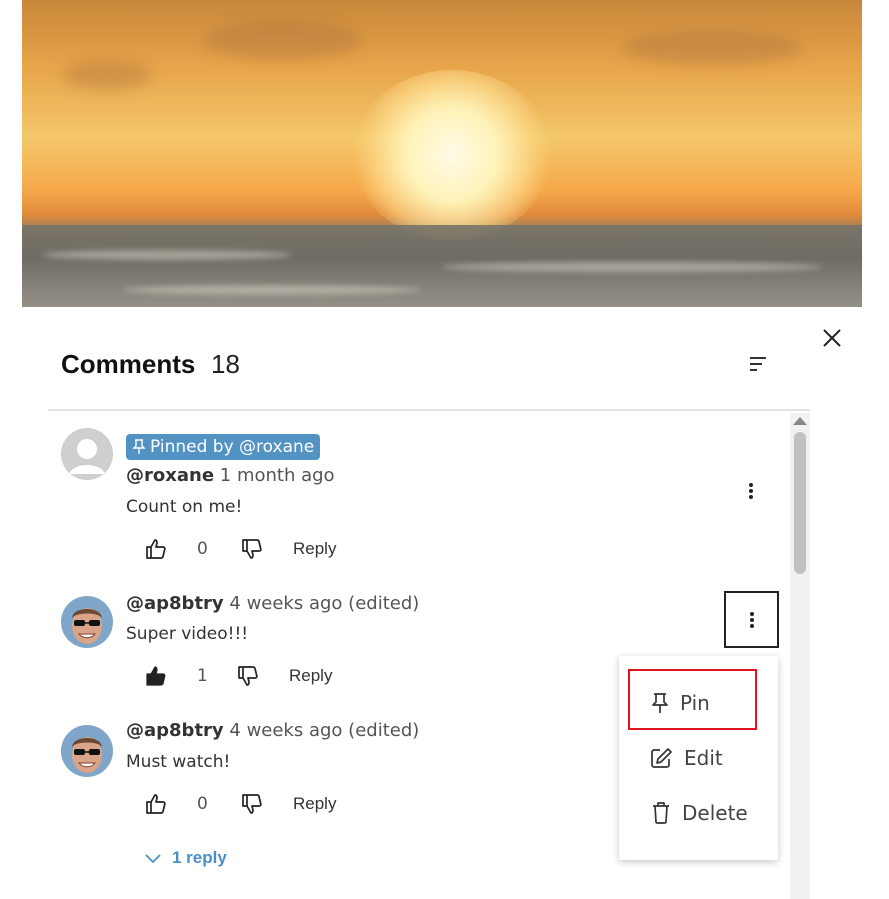 The image size is (889, 899). What do you see at coordinates (178, 762) in the screenshot?
I see `comment-text: Must watch!` at bounding box center [178, 762].